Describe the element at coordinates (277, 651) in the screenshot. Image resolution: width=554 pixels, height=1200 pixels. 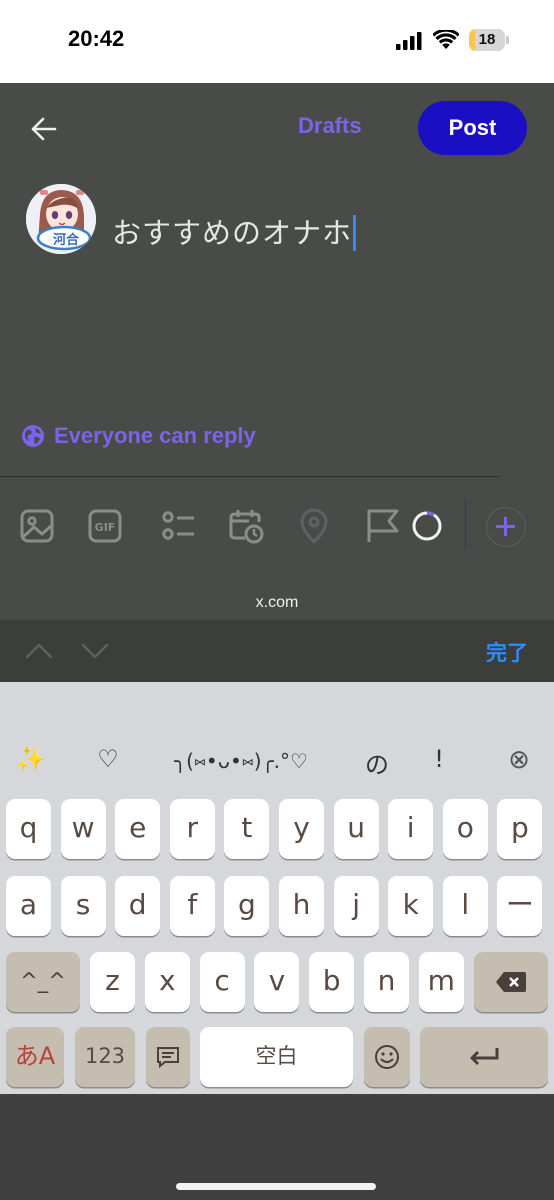
I see `keyboard-accessory-bar: 完了` at that location.